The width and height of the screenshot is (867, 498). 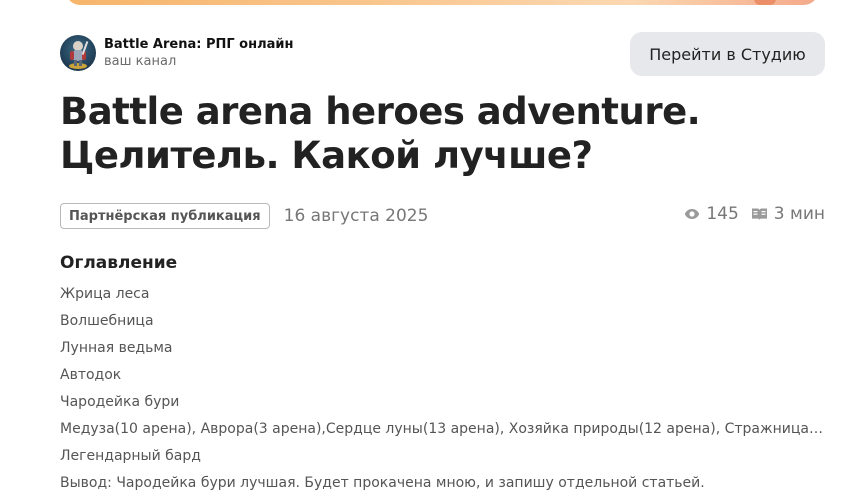 I want to click on banner-accent, so click(x=765, y=2).